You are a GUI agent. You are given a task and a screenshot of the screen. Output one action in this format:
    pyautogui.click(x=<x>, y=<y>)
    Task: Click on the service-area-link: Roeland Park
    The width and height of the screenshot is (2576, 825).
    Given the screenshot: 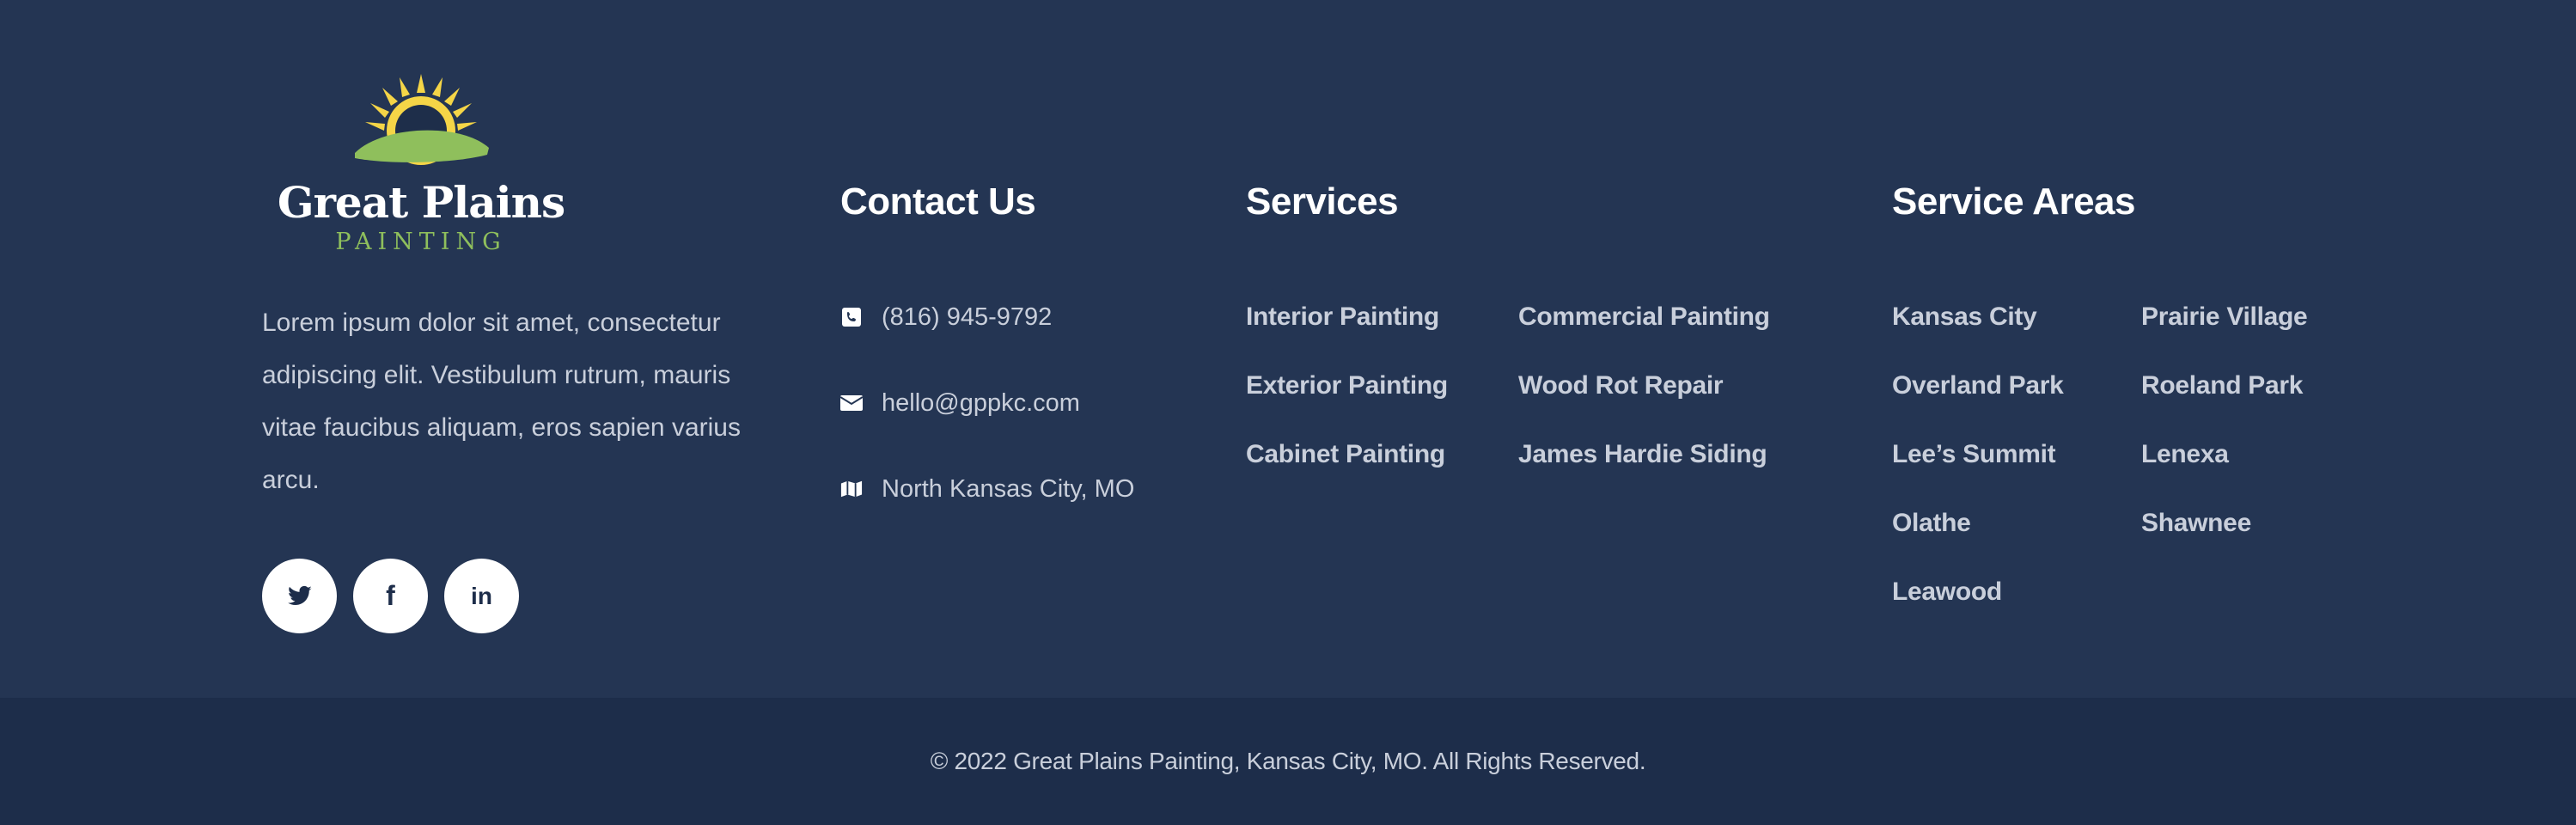 What is the action you would take?
    pyautogui.click(x=2224, y=385)
    